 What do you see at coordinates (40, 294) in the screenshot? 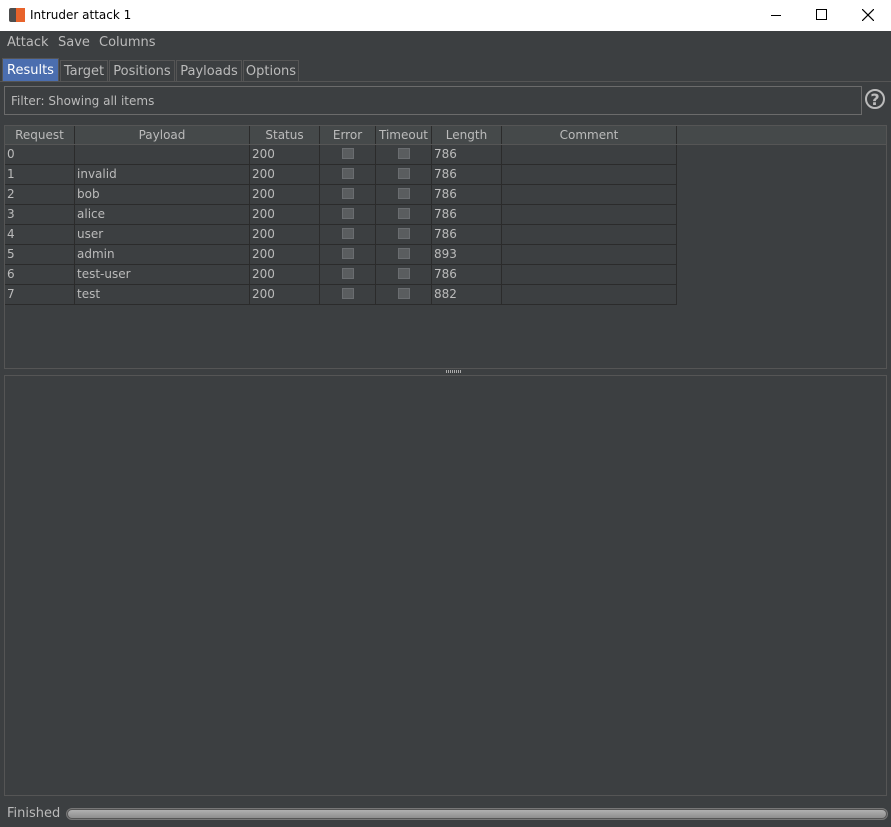
I see `cell-request: 7` at bounding box center [40, 294].